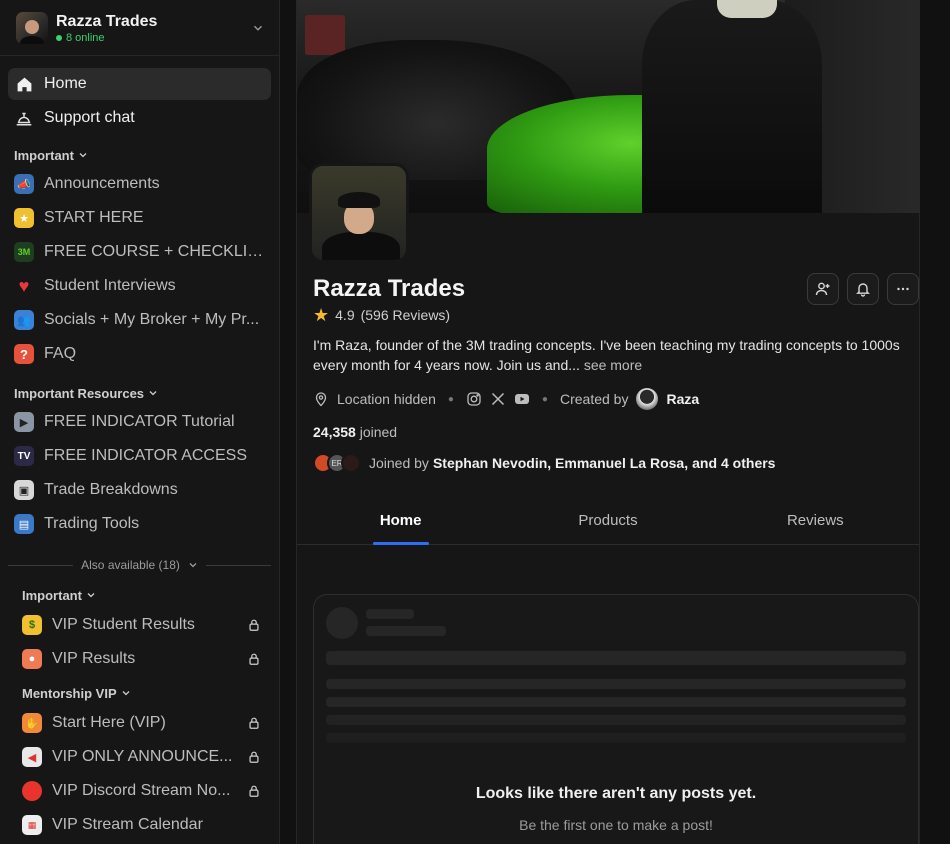 The height and width of the screenshot is (844, 950). What do you see at coordinates (65, 83) in the screenshot?
I see `nav-home-label: Home` at bounding box center [65, 83].